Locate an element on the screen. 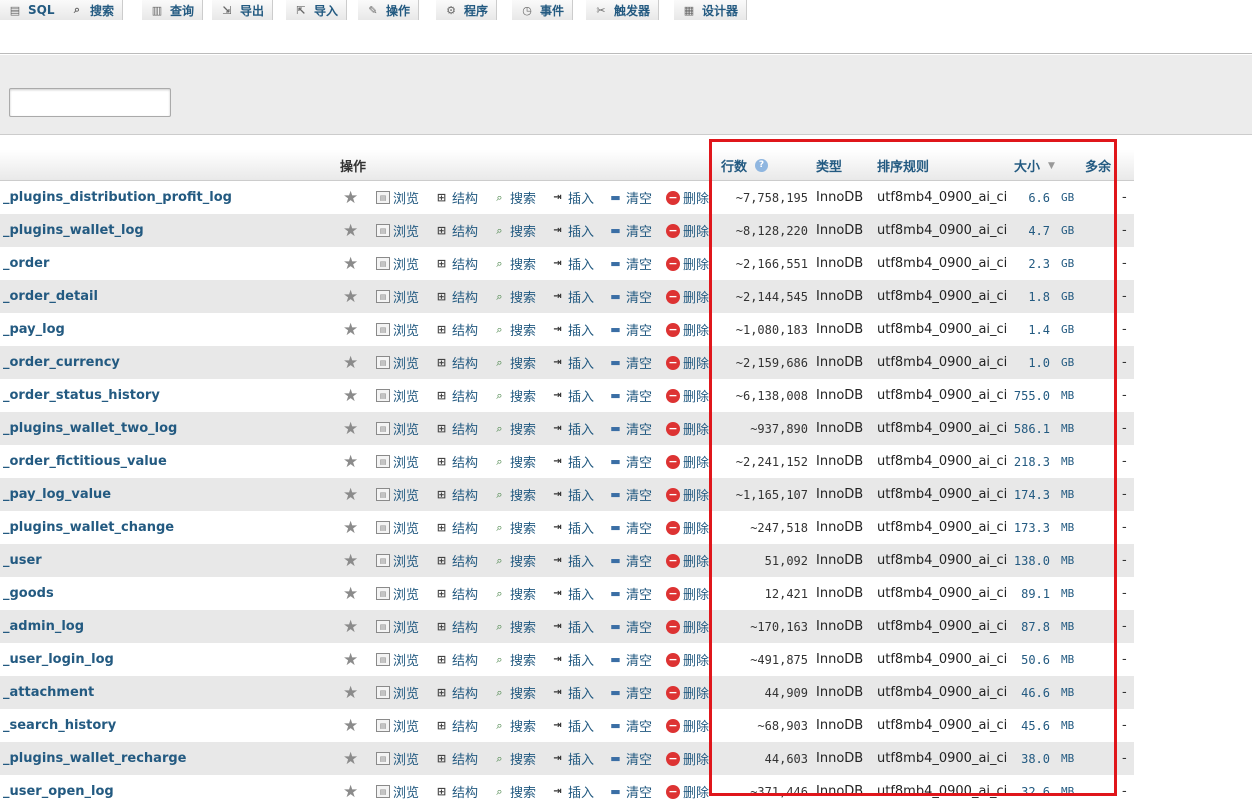 The width and height of the screenshot is (1252, 799). tab-3: ⇲ 导出 is located at coordinates (243, 10).